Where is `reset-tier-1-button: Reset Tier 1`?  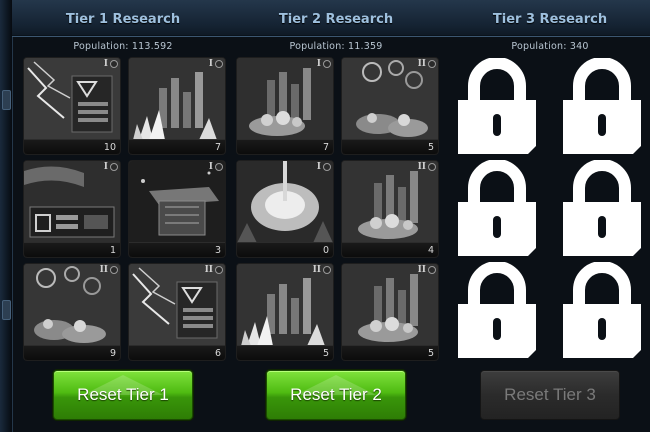 reset-tier-1-button: Reset Tier 1 is located at coordinates (123, 395).